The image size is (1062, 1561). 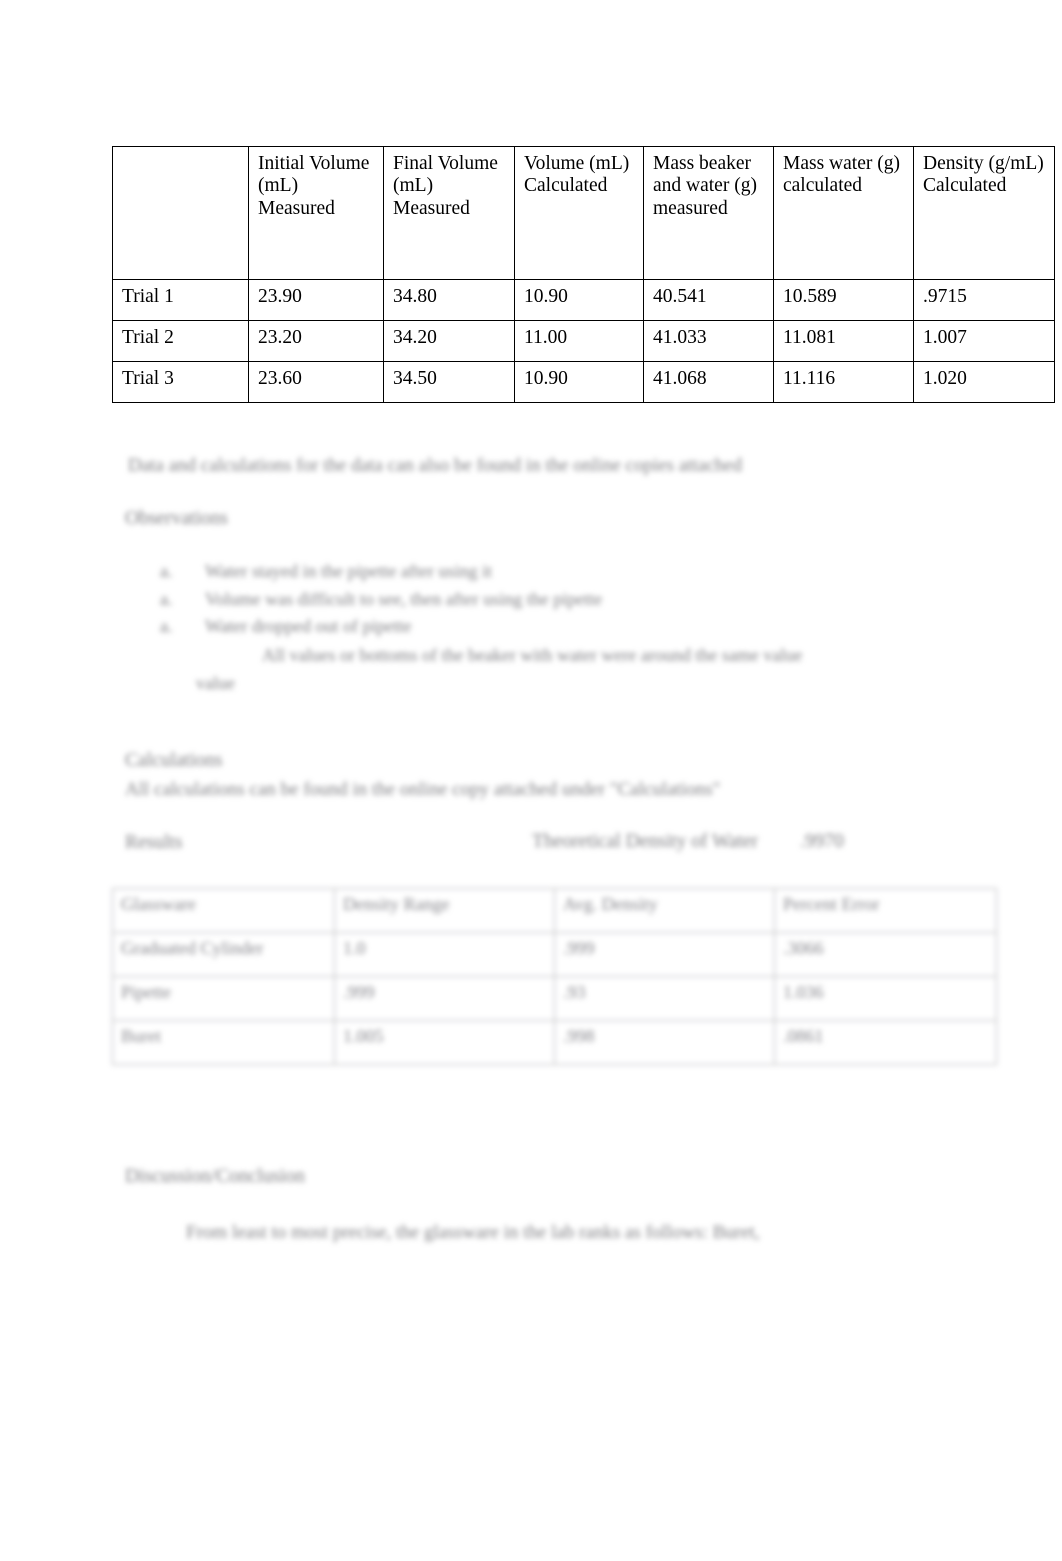 What do you see at coordinates (316, 341) in the screenshot?
I see `cell-initial-volume: 23.20` at bounding box center [316, 341].